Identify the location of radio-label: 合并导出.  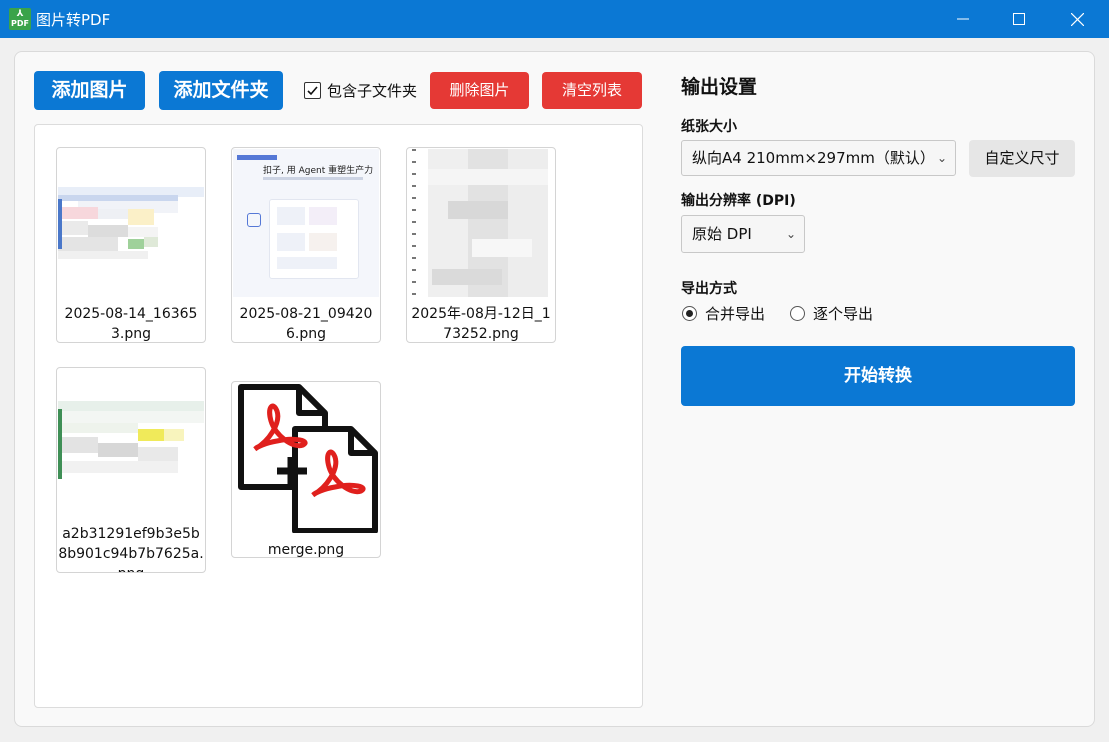
(735, 314).